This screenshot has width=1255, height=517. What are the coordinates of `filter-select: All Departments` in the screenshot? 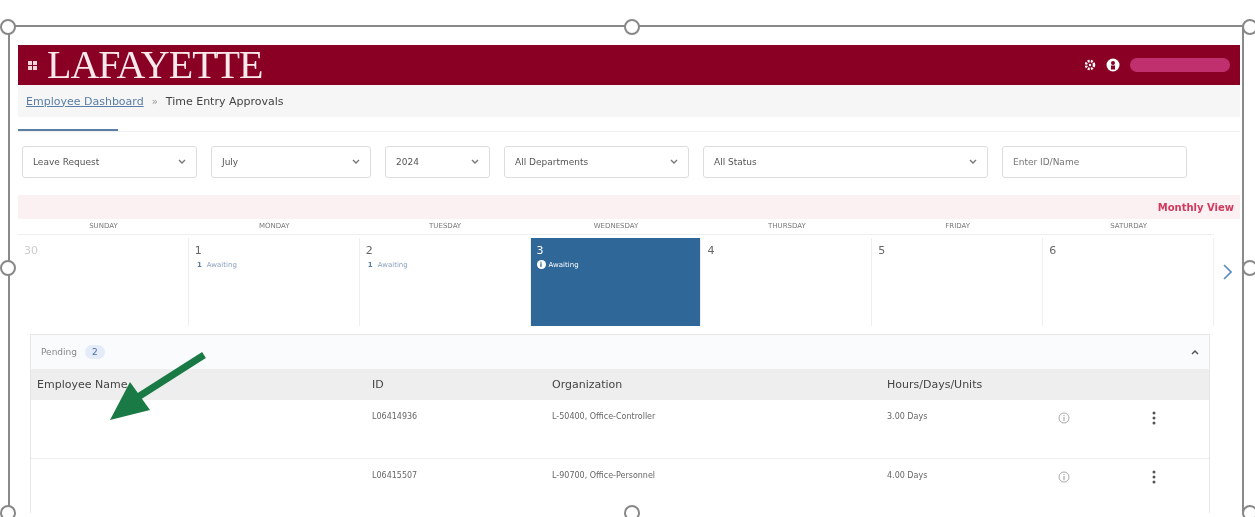 It's located at (596, 162).